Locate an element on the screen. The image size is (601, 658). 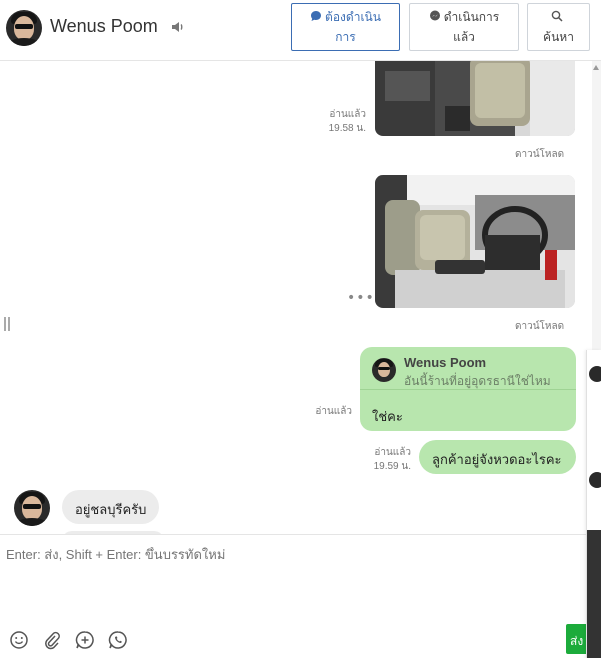
quoted-avatar is located at coordinates (384, 370).